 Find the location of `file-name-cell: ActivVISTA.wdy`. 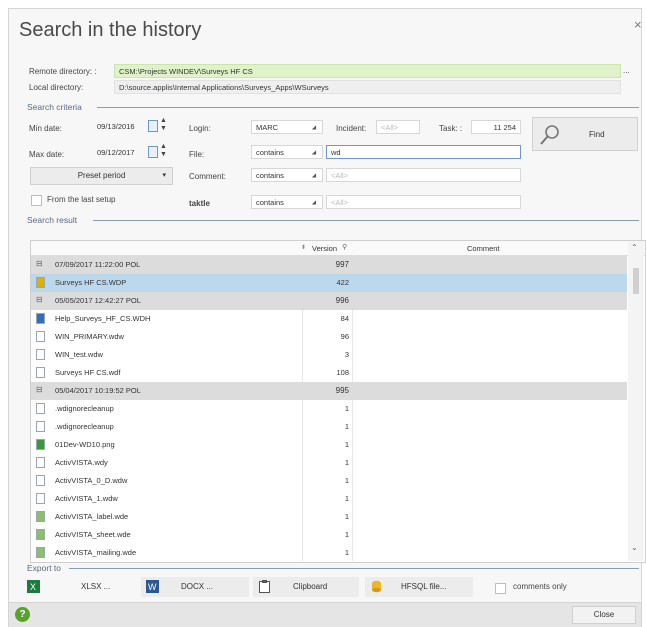

file-name-cell: ActivVISTA.wdy is located at coordinates (81, 462).